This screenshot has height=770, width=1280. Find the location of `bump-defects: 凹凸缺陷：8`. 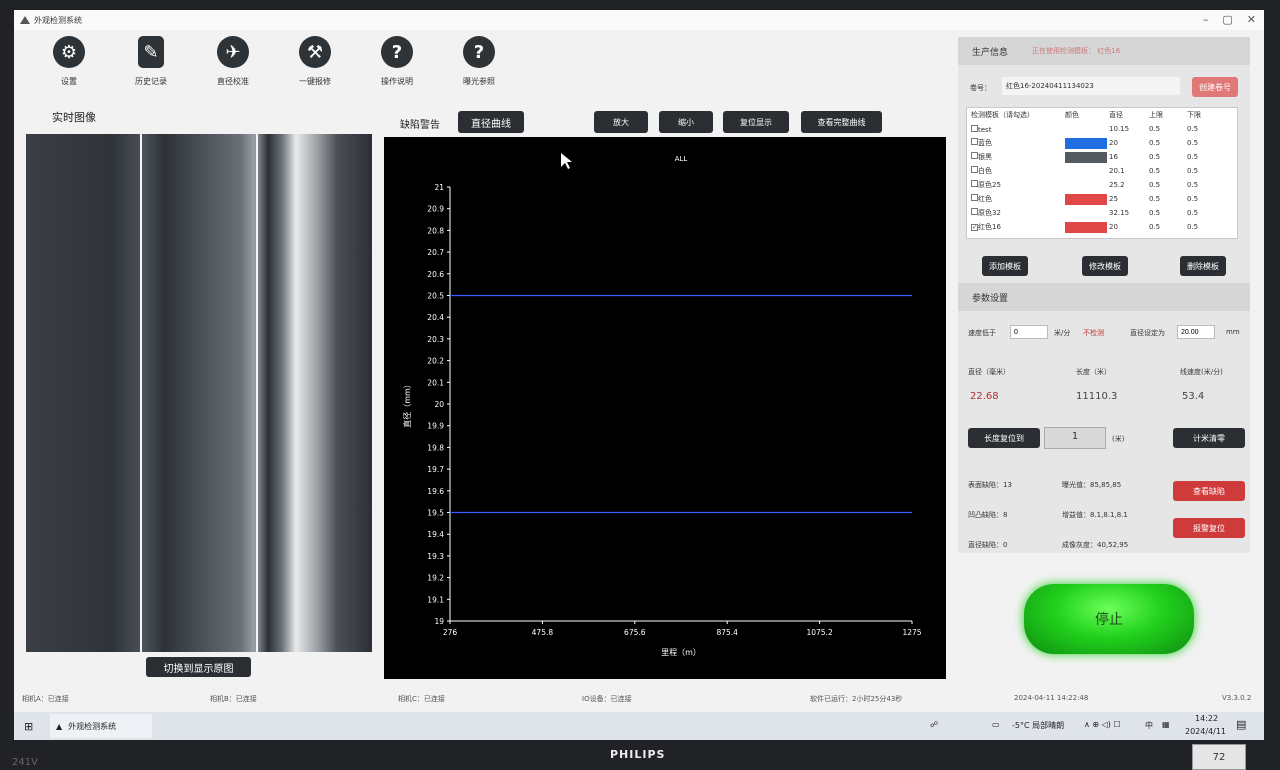

bump-defects: 凹凸缺陷：8 is located at coordinates (988, 515).